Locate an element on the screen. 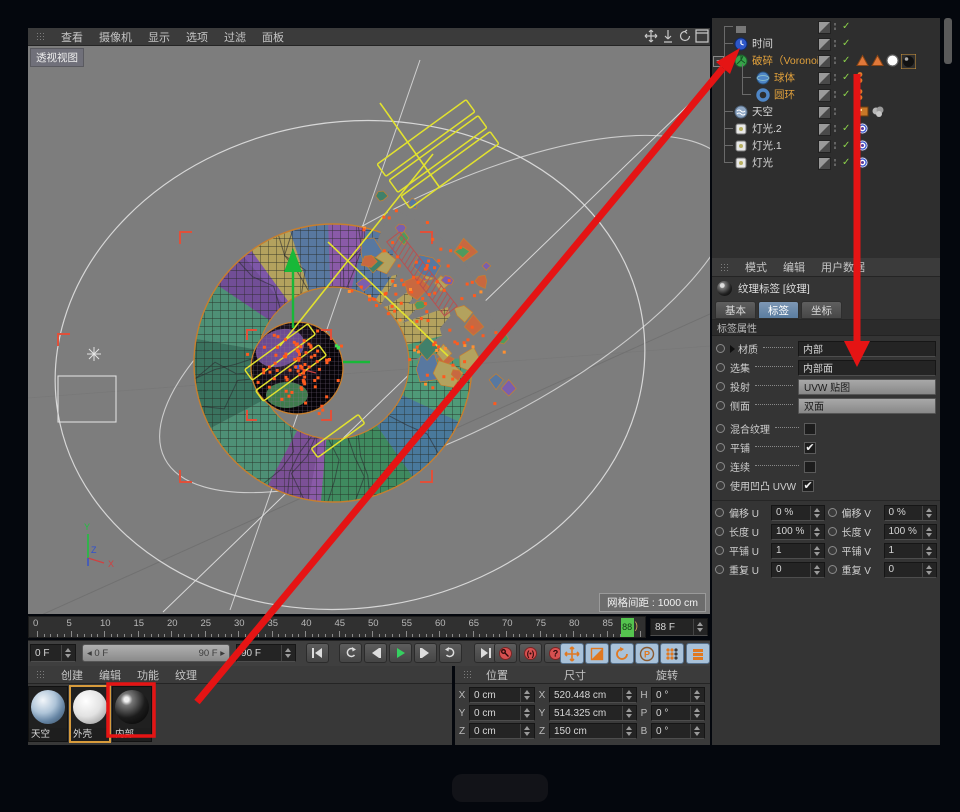 The width and height of the screenshot is (960, 812). material-menu-item: 编辑 is located at coordinates (110, 675).